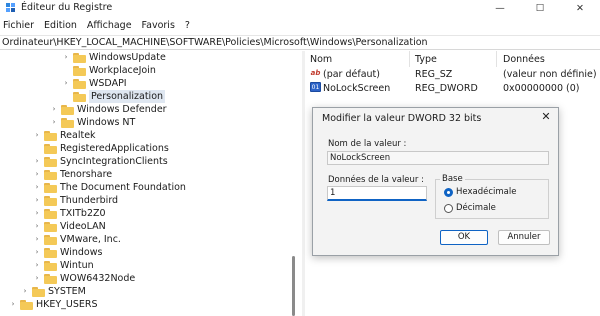 Image resolution: width=600 pixels, height=316 pixels. What do you see at coordinates (100, 161) in the screenshot?
I see `tree-item-syncintegrationclients: › SyncIntegrationClients` at bounding box center [100, 161].